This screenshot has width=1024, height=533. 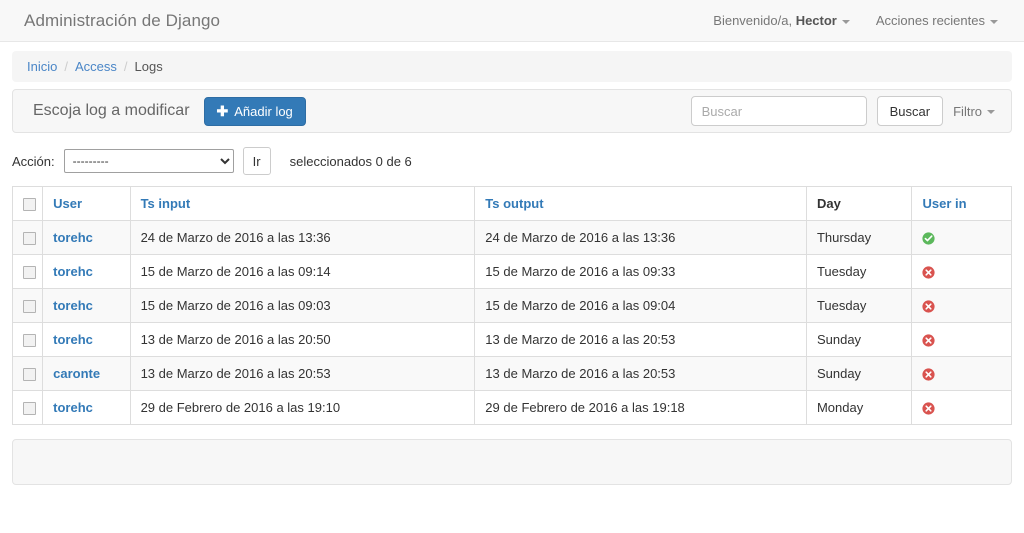 What do you see at coordinates (263, 111) in the screenshot?
I see `add-log-button-label: Añadir log` at bounding box center [263, 111].